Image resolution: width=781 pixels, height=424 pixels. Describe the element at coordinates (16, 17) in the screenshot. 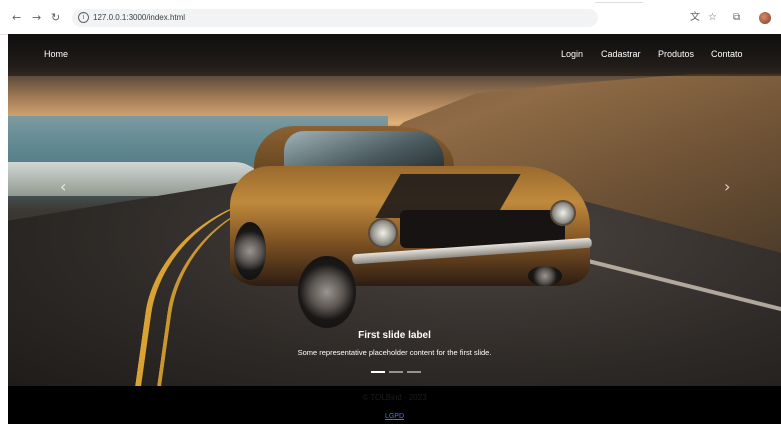

I see `back-icon: ←` at that location.